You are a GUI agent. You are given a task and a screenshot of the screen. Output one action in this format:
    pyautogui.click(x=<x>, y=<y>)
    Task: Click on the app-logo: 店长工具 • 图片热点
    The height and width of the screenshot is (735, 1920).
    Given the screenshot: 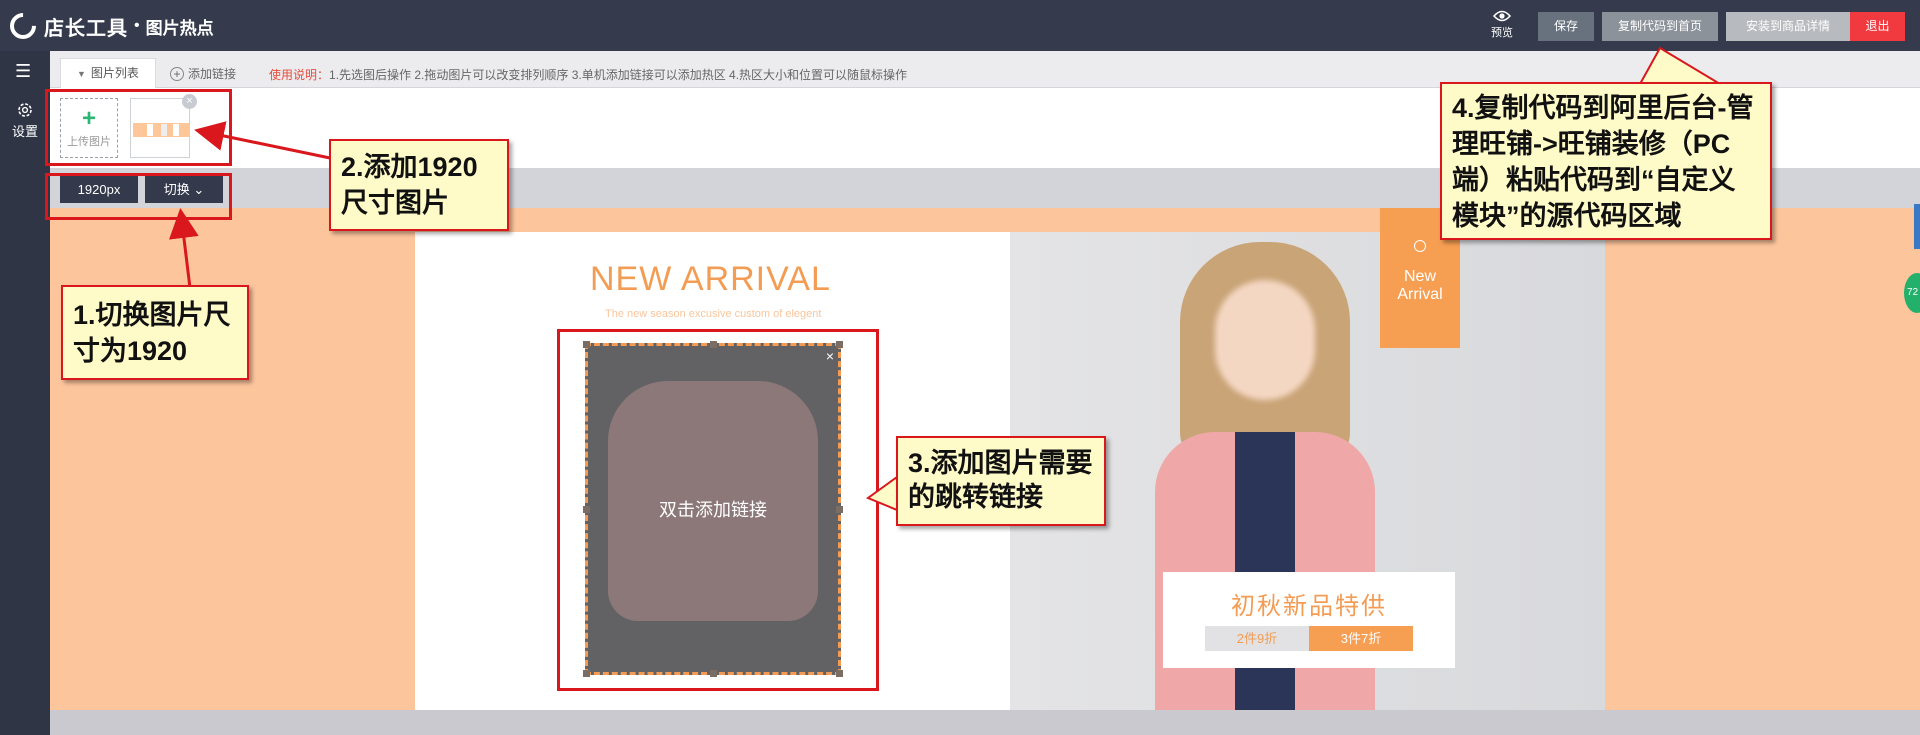 What is the action you would take?
    pyautogui.click(x=109, y=26)
    